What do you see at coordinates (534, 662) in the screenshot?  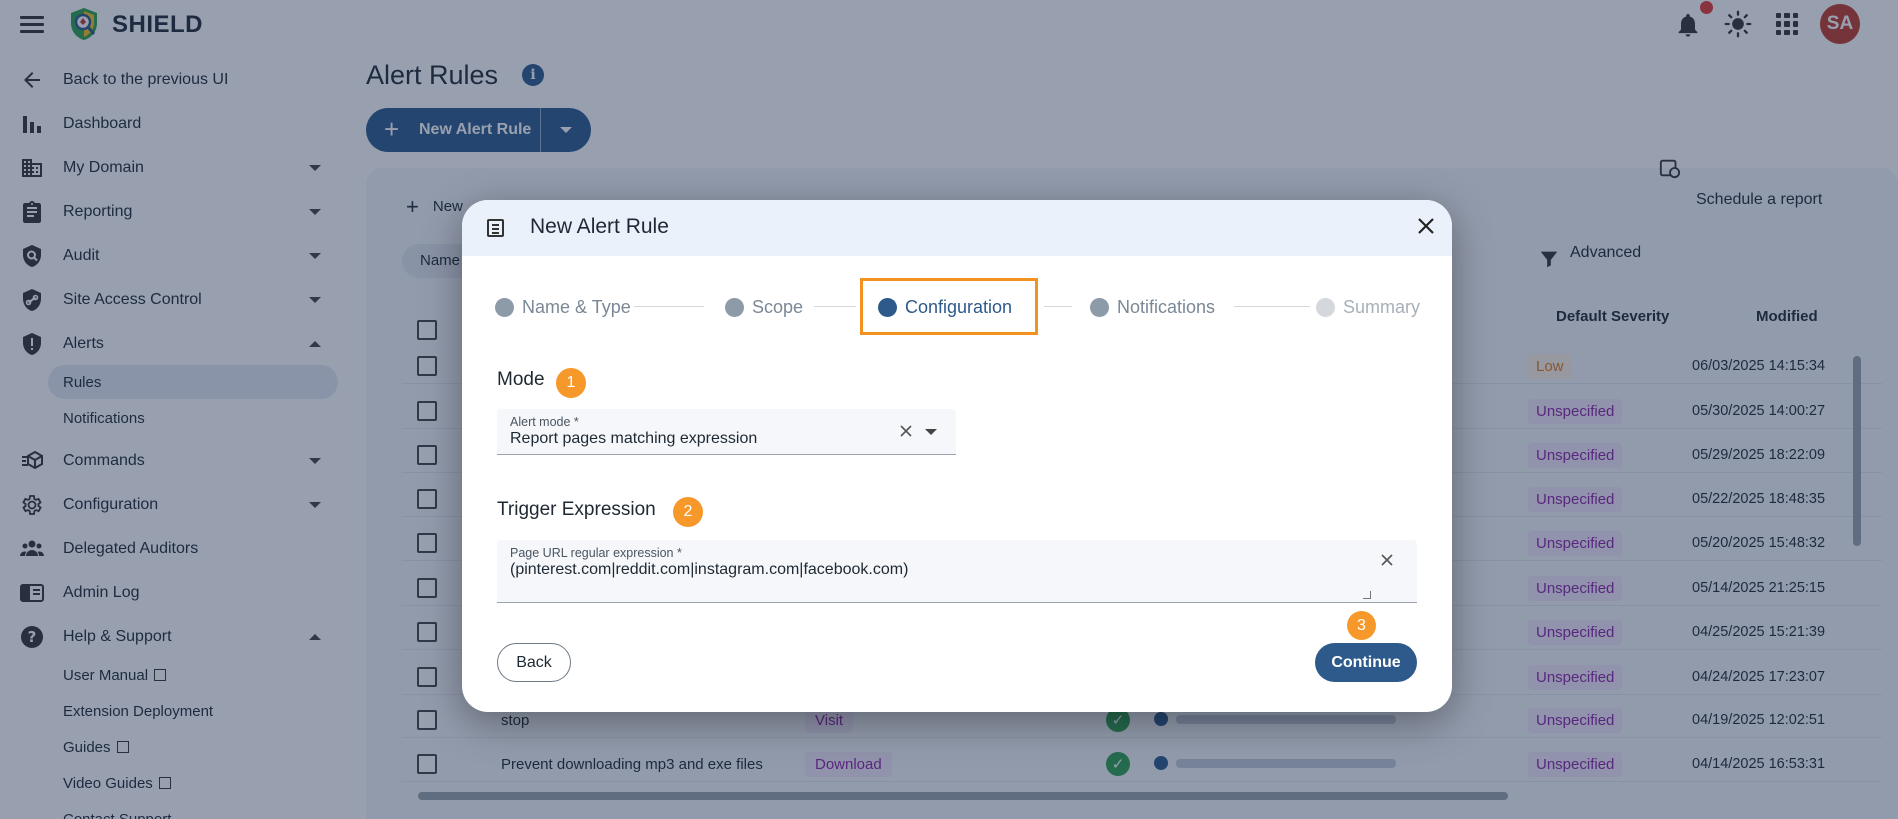 I see `back-button: Back` at bounding box center [534, 662].